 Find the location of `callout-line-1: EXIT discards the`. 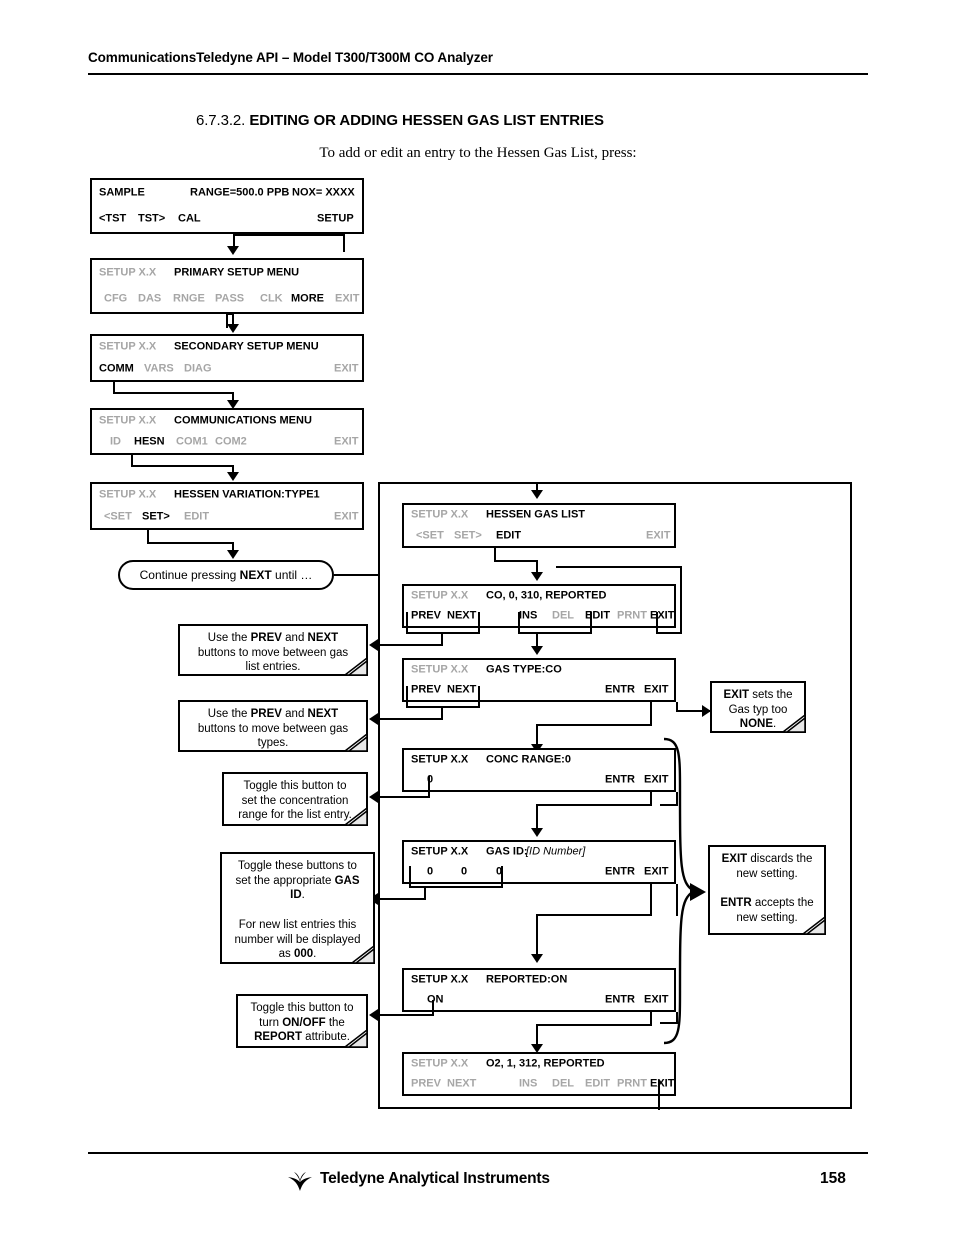

callout-line-1: EXIT discards the is located at coordinates (767, 859).